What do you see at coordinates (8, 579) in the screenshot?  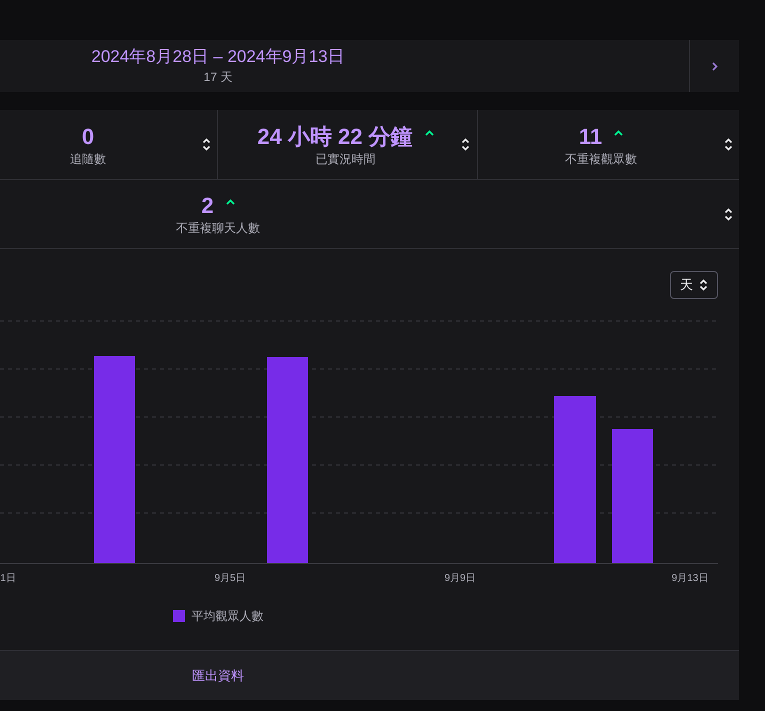 I see `x-axis-label: 1日` at bounding box center [8, 579].